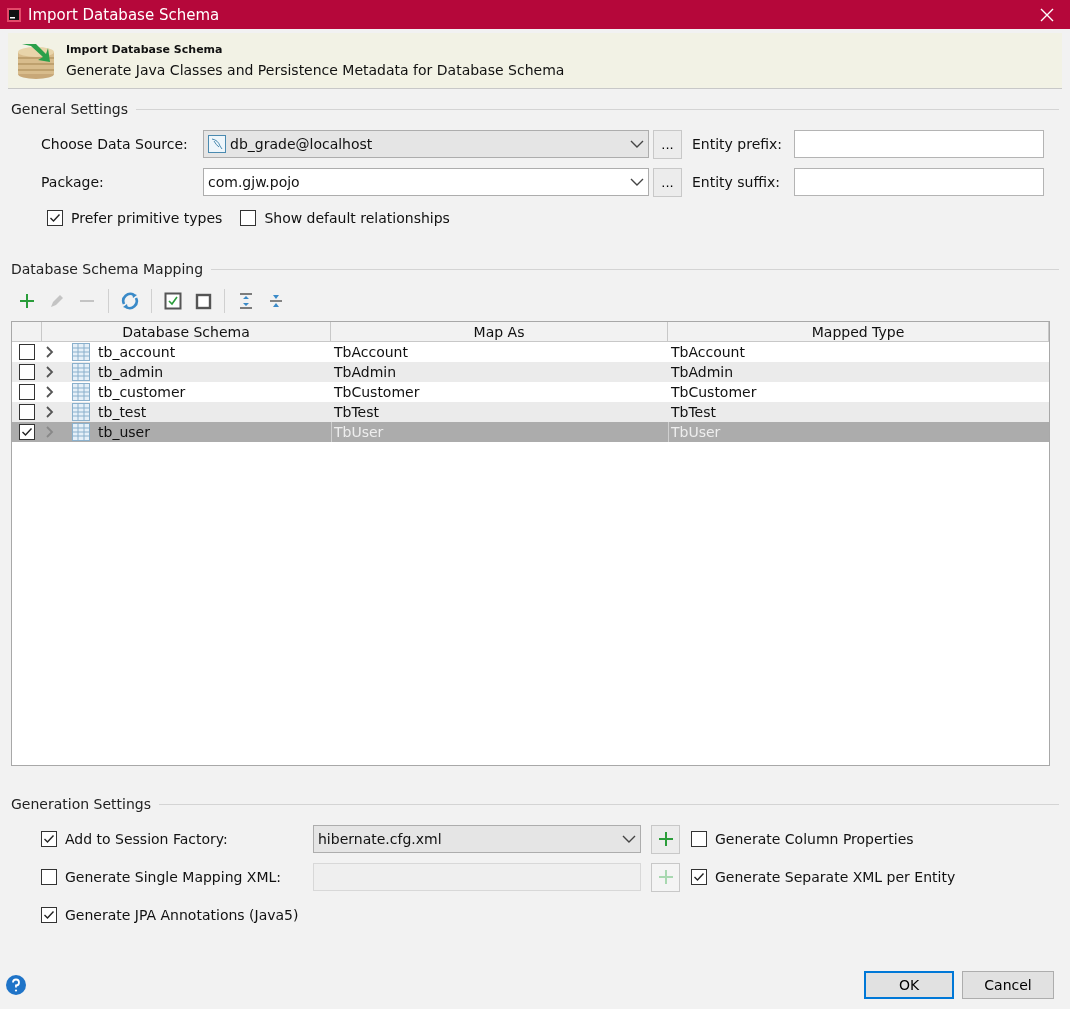  I want to click on section-heading: Generation Settings, so click(81, 804).